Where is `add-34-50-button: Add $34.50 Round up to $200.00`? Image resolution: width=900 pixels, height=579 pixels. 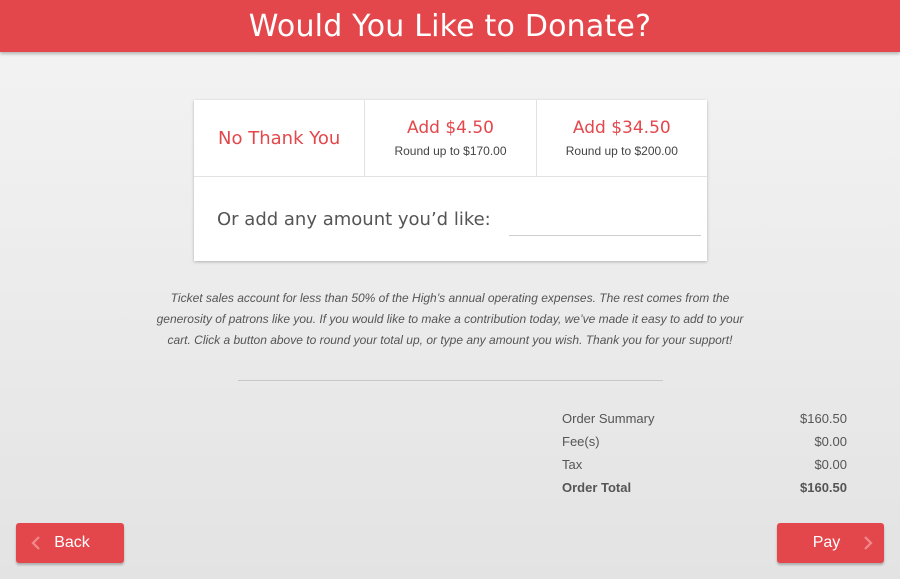
add-34-50-button: Add $34.50 Round up to $200.00 is located at coordinates (622, 138).